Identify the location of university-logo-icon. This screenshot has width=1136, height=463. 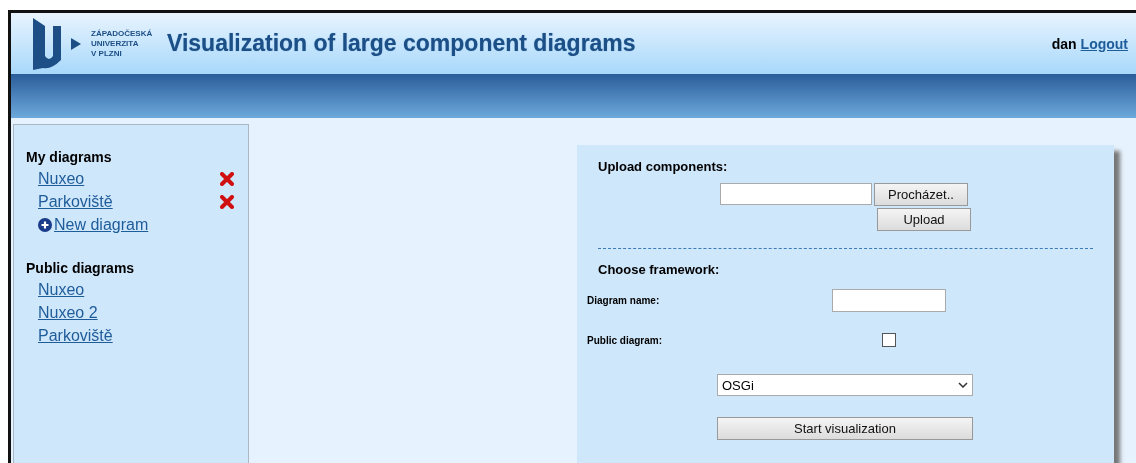
(57, 43).